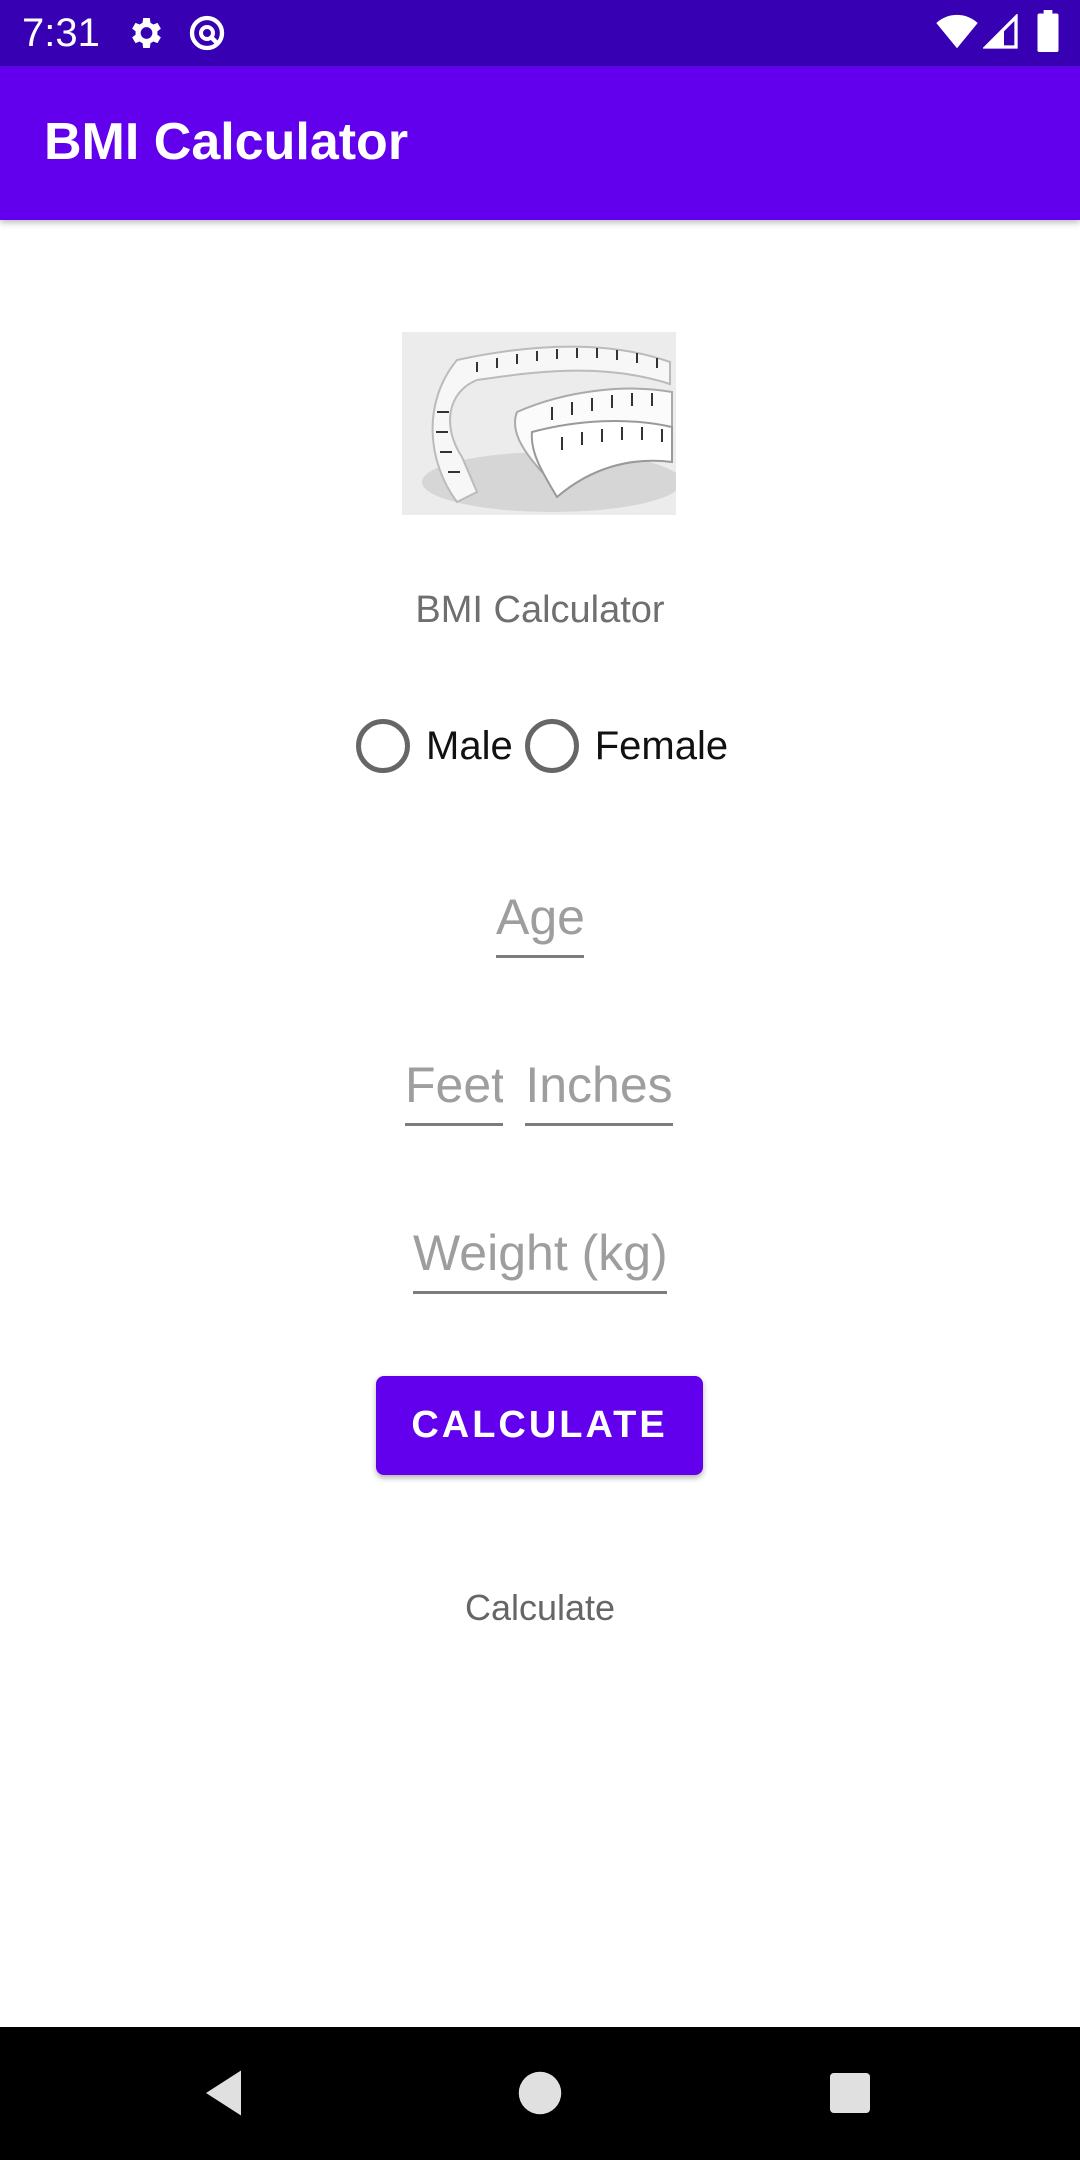 This screenshot has width=1080, height=2160. What do you see at coordinates (226, 142) in the screenshot?
I see `app-title: BMI Calculator` at bounding box center [226, 142].